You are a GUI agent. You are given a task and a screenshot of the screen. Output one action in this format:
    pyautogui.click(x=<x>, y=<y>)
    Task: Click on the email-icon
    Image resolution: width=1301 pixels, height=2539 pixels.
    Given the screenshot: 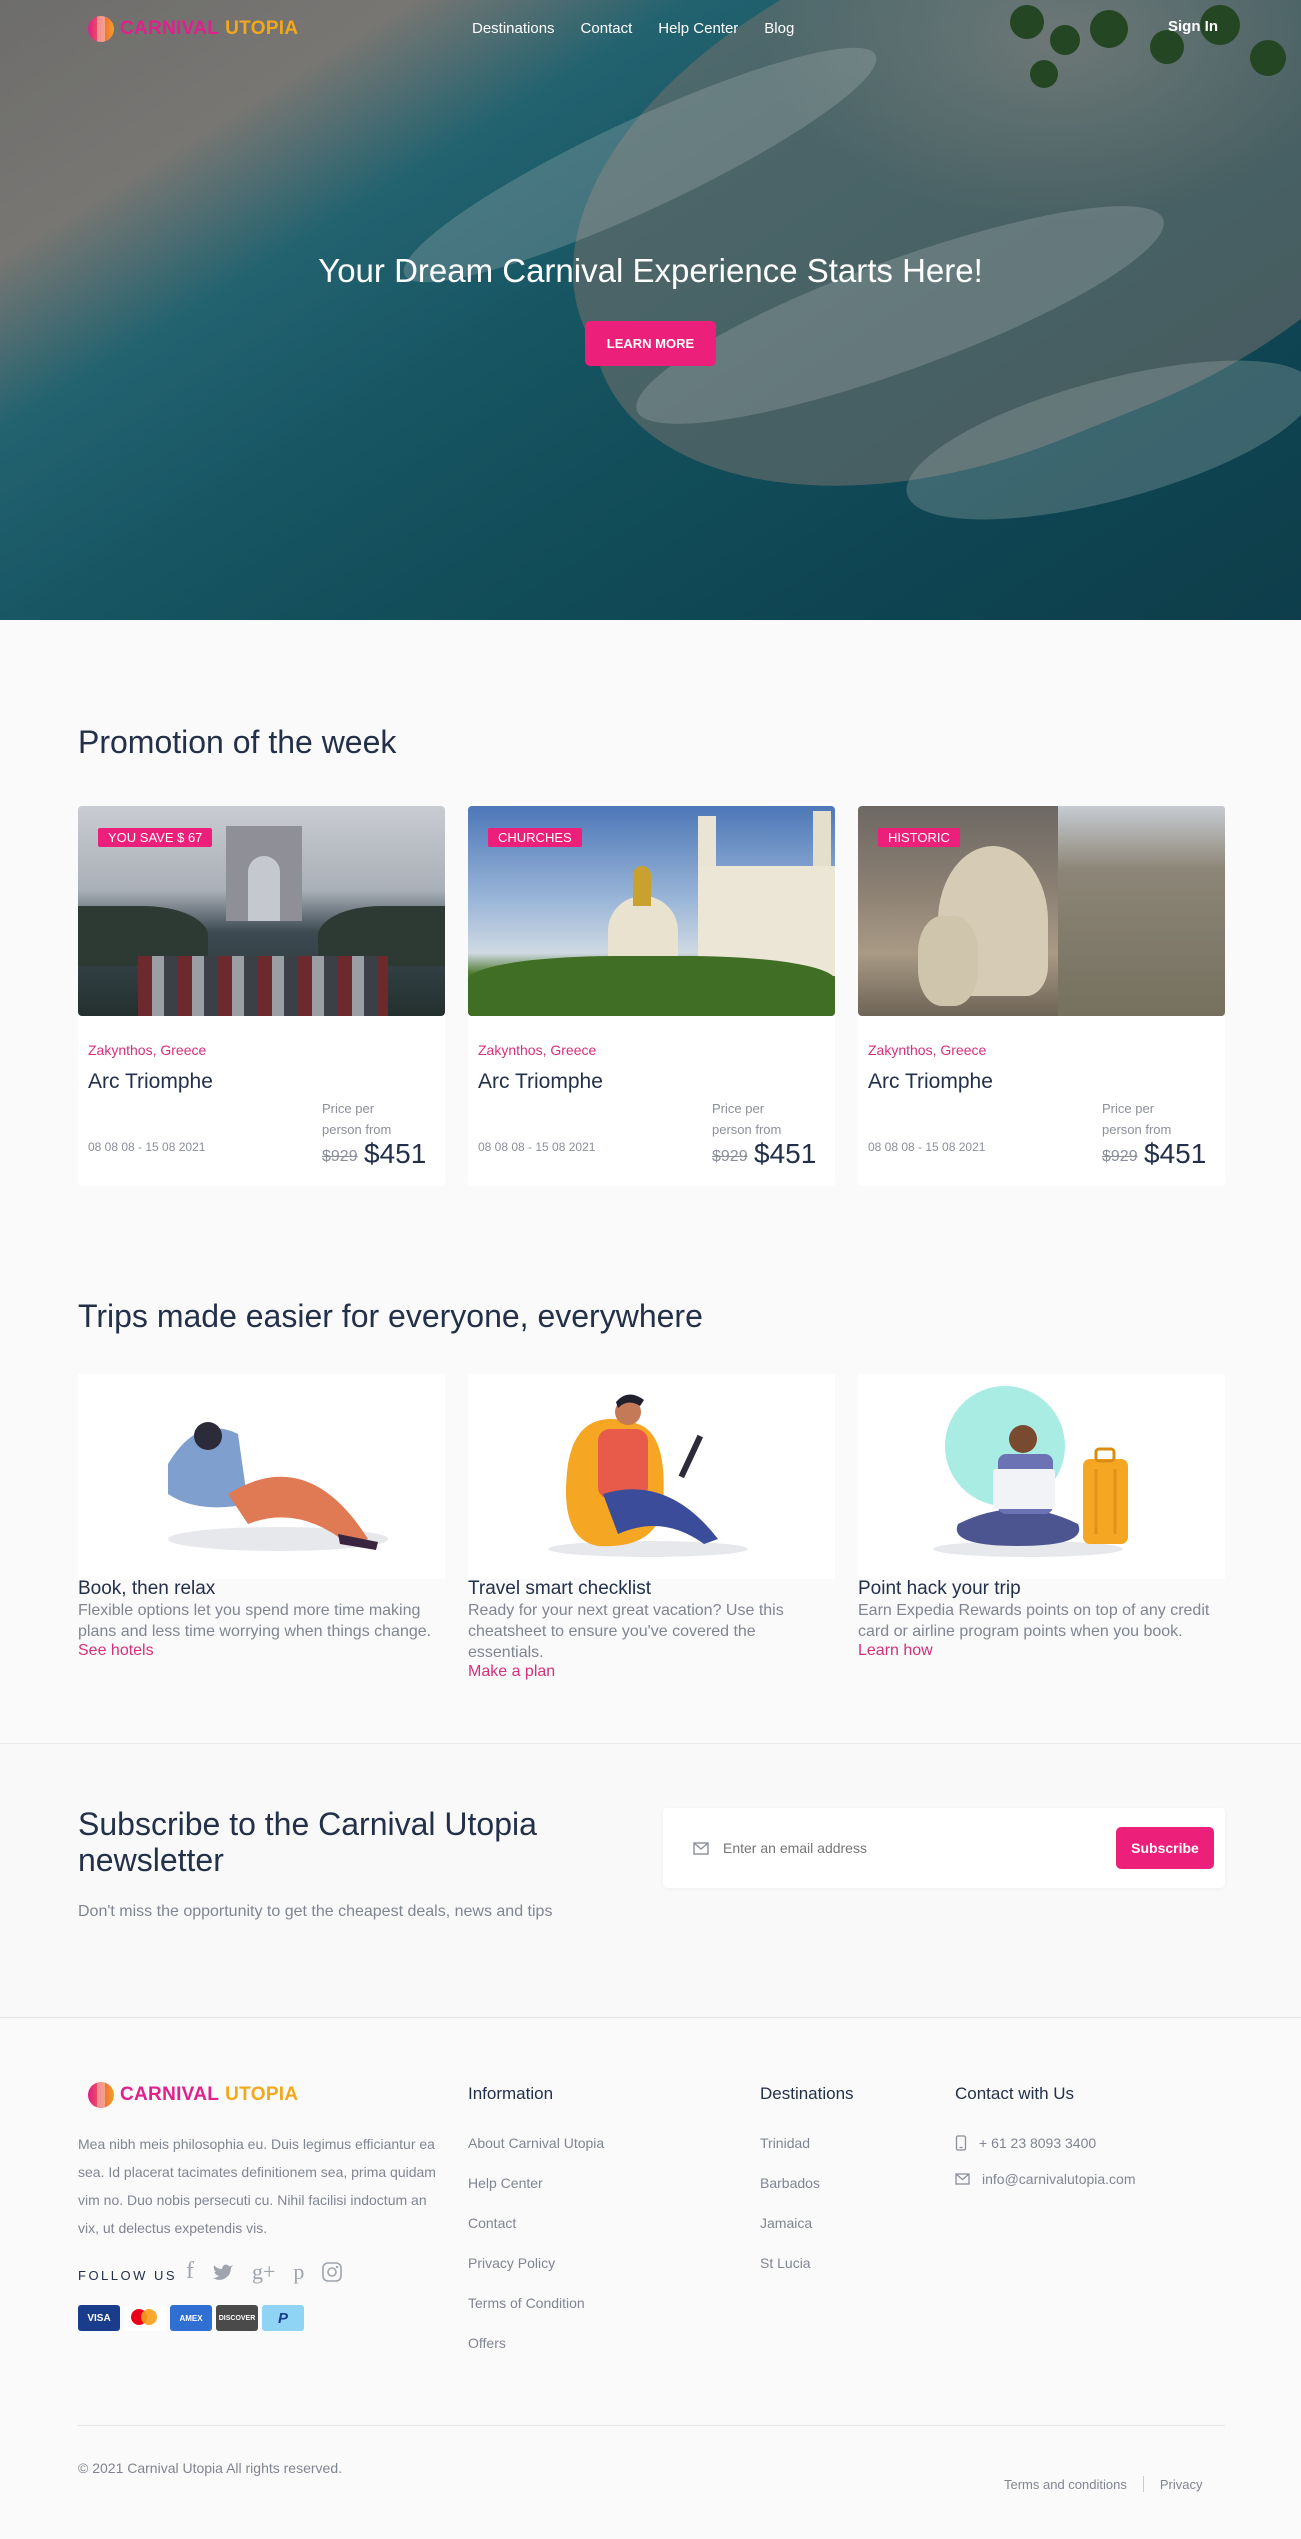 What is the action you would take?
    pyautogui.click(x=962, y=2179)
    